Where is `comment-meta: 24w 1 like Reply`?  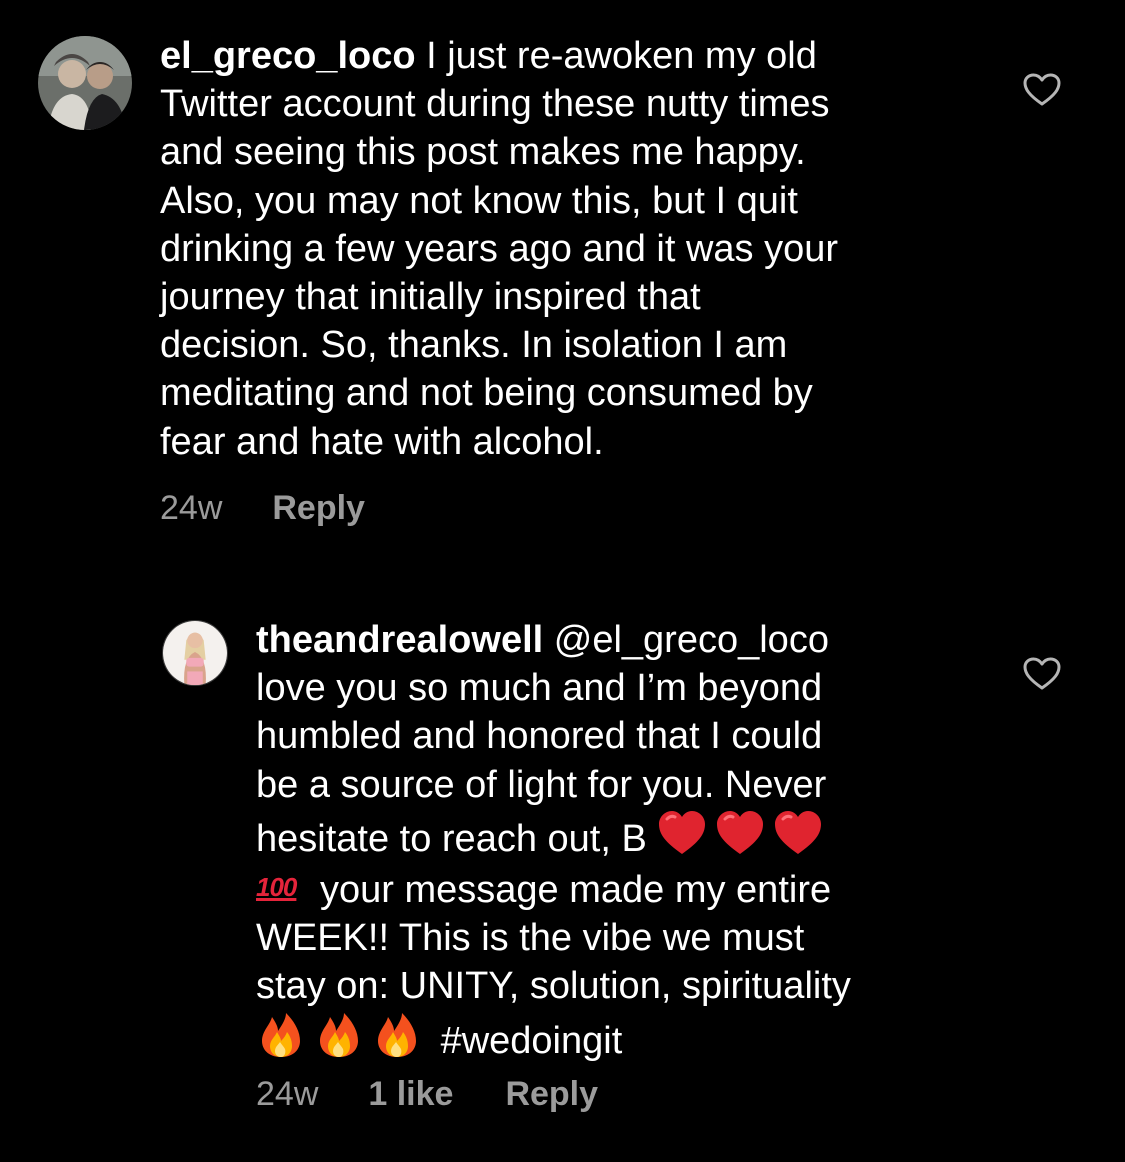 comment-meta: 24w 1 like Reply is located at coordinates (427, 1094).